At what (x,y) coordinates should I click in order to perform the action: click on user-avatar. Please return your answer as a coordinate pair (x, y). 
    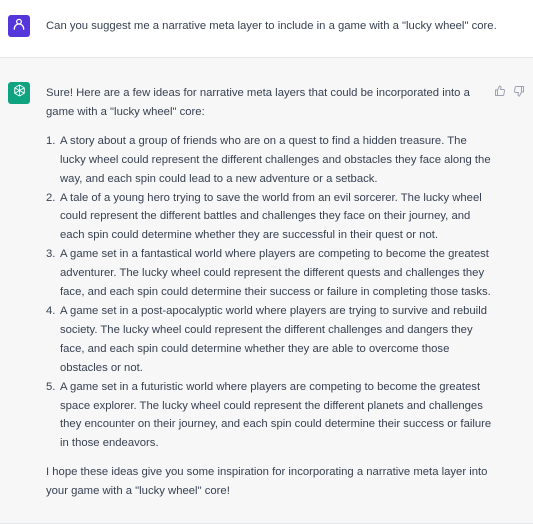
    Looking at the image, I should click on (19, 26).